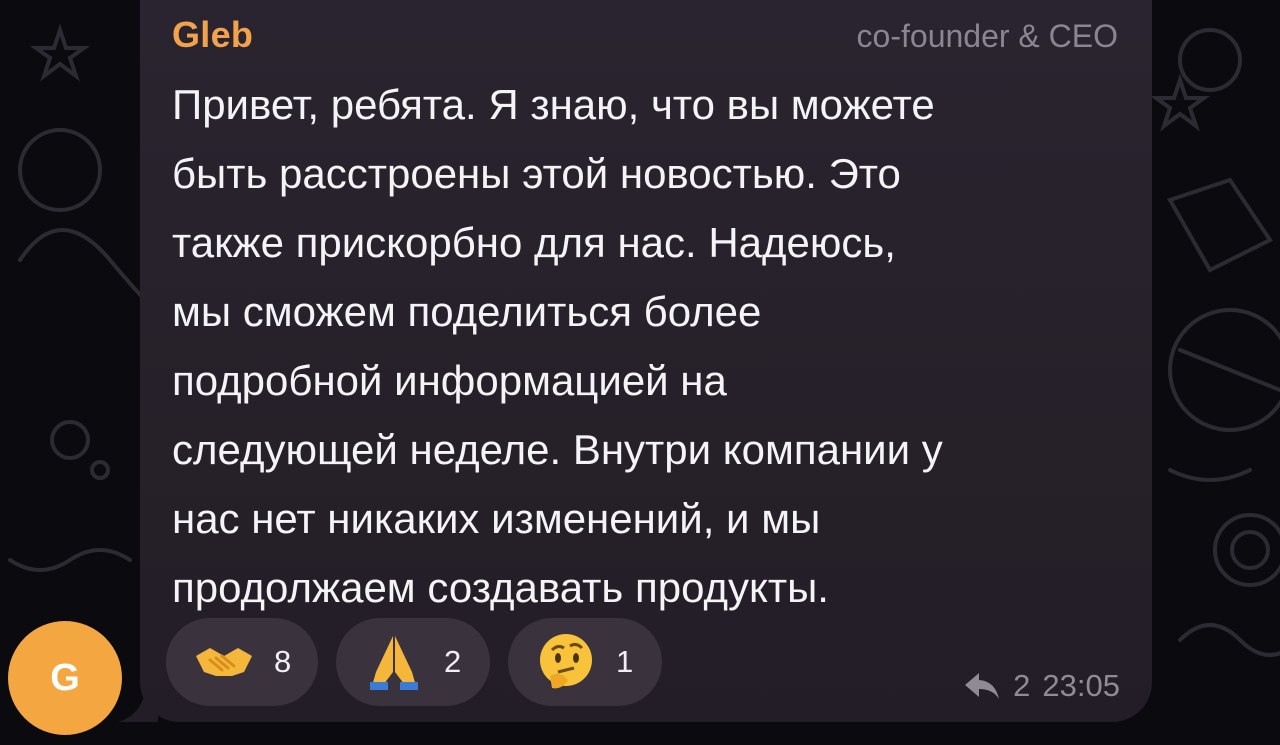 The width and height of the screenshot is (1280, 745). I want to click on reply-count: 2, so click(1021, 686).